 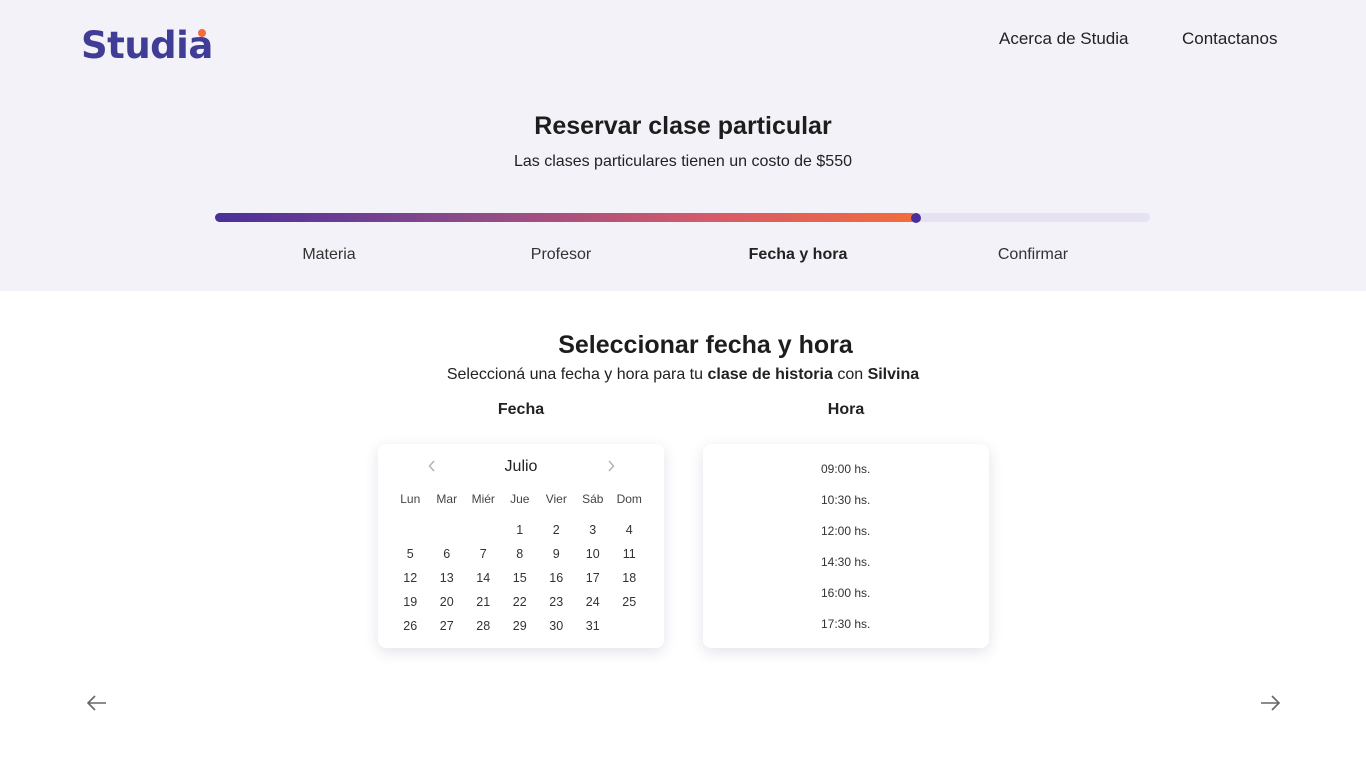 What do you see at coordinates (593, 578) in the screenshot?
I see `calendar-day: 17` at bounding box center [593, 578].